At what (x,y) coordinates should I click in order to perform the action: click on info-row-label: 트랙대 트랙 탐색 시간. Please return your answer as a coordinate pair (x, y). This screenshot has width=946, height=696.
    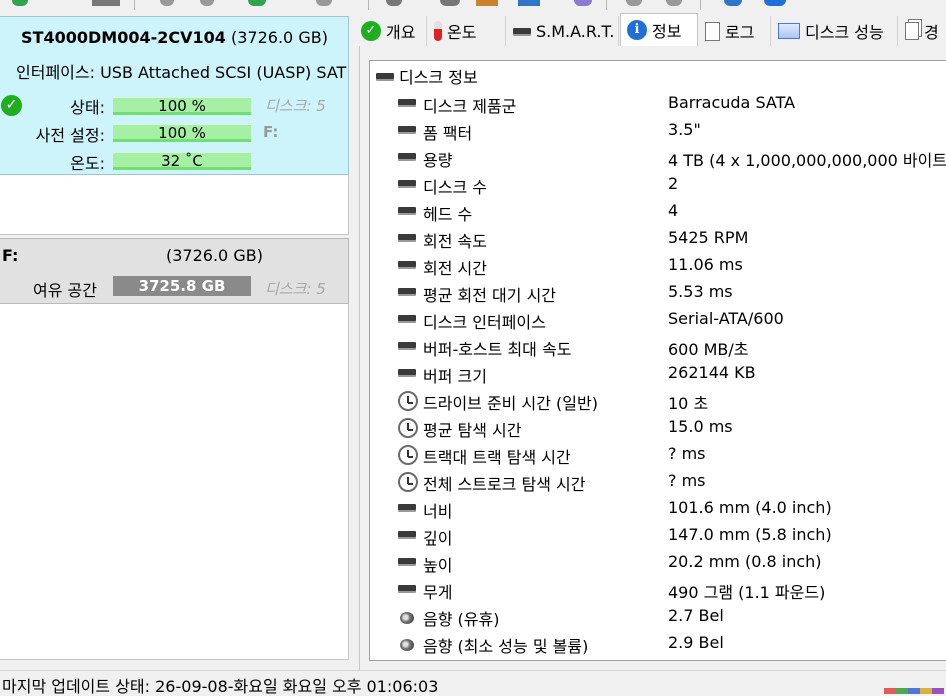
    Looking at the image, I should click on (497, 457).